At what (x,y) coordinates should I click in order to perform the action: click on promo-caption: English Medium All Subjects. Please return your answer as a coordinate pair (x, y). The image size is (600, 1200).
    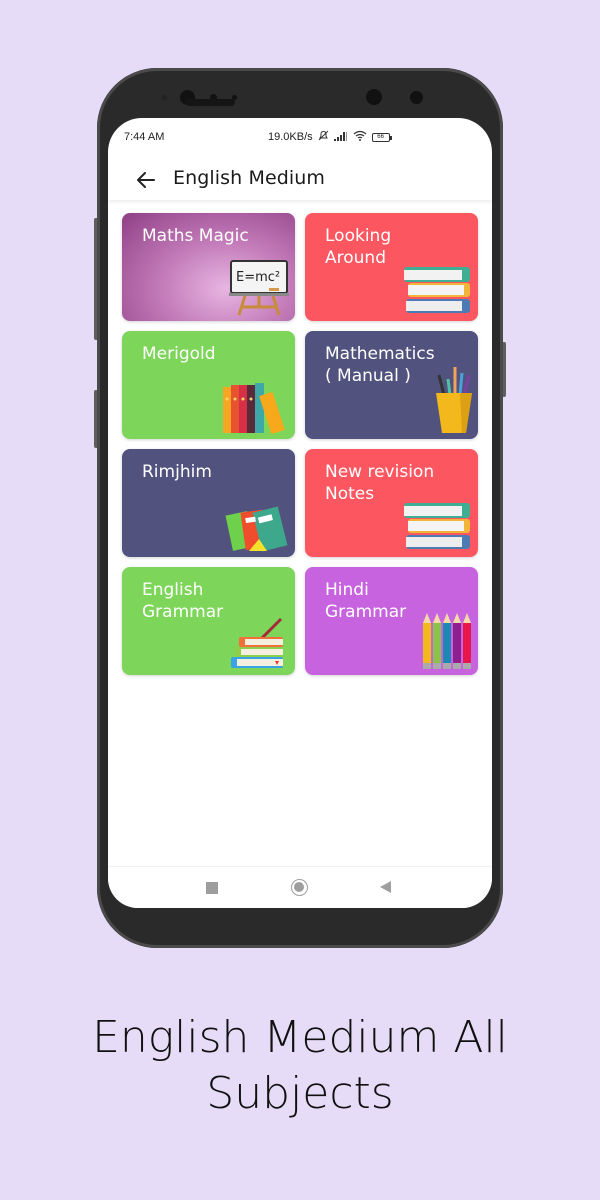
    Looking at the image, I should click on (300, 1065).